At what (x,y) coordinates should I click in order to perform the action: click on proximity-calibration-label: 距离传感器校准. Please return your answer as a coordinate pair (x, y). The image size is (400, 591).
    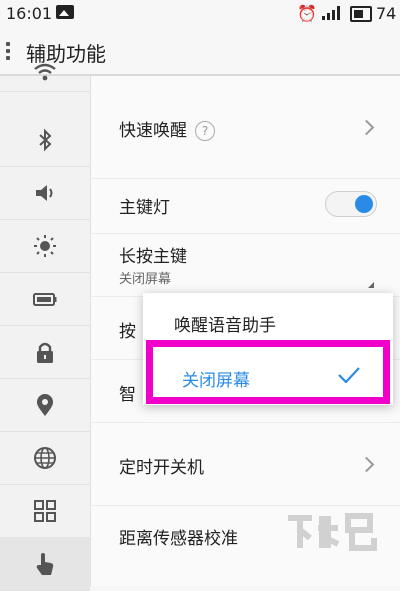
    Looking at the image, I should click on (178, 539).